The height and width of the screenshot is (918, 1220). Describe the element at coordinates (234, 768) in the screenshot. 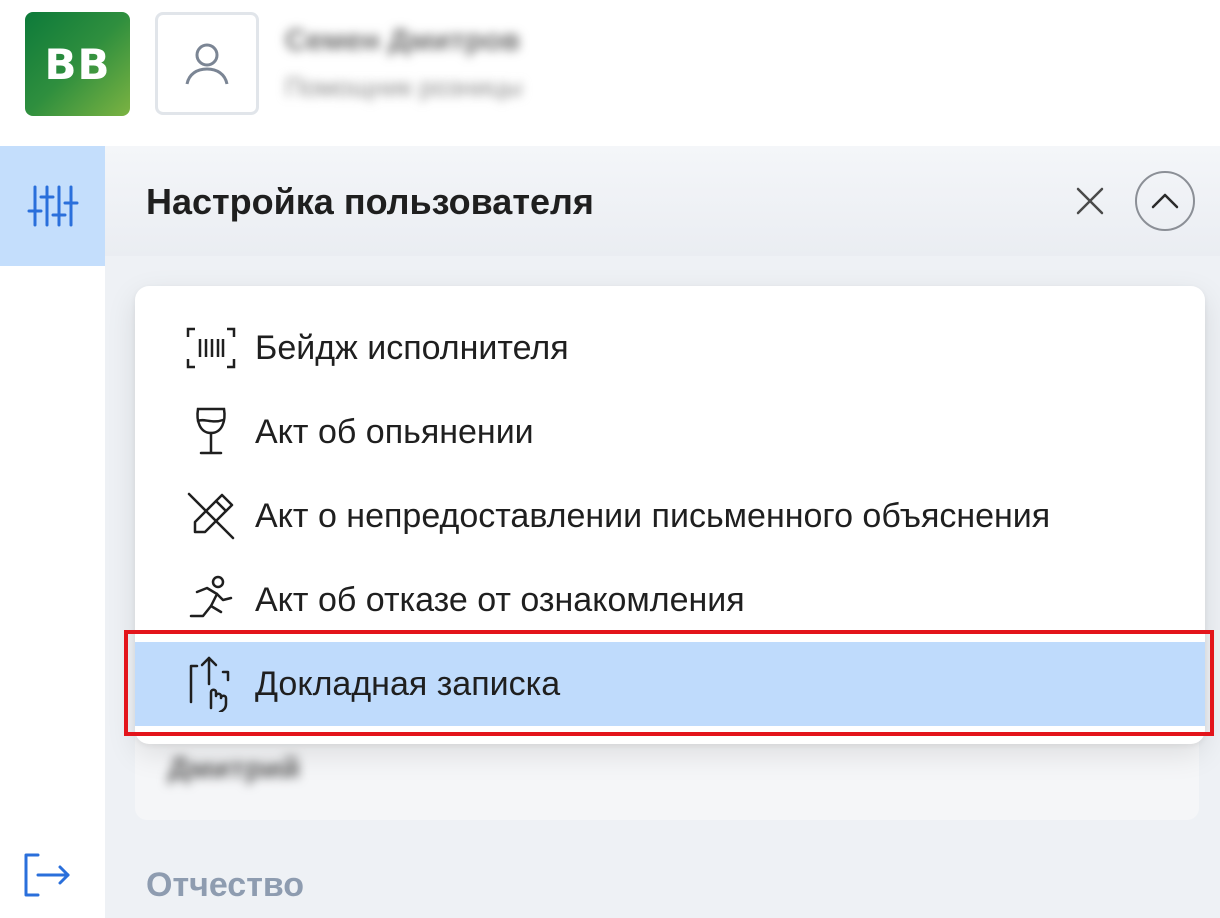

I see `first-name-value: Дмитрий` at that location.